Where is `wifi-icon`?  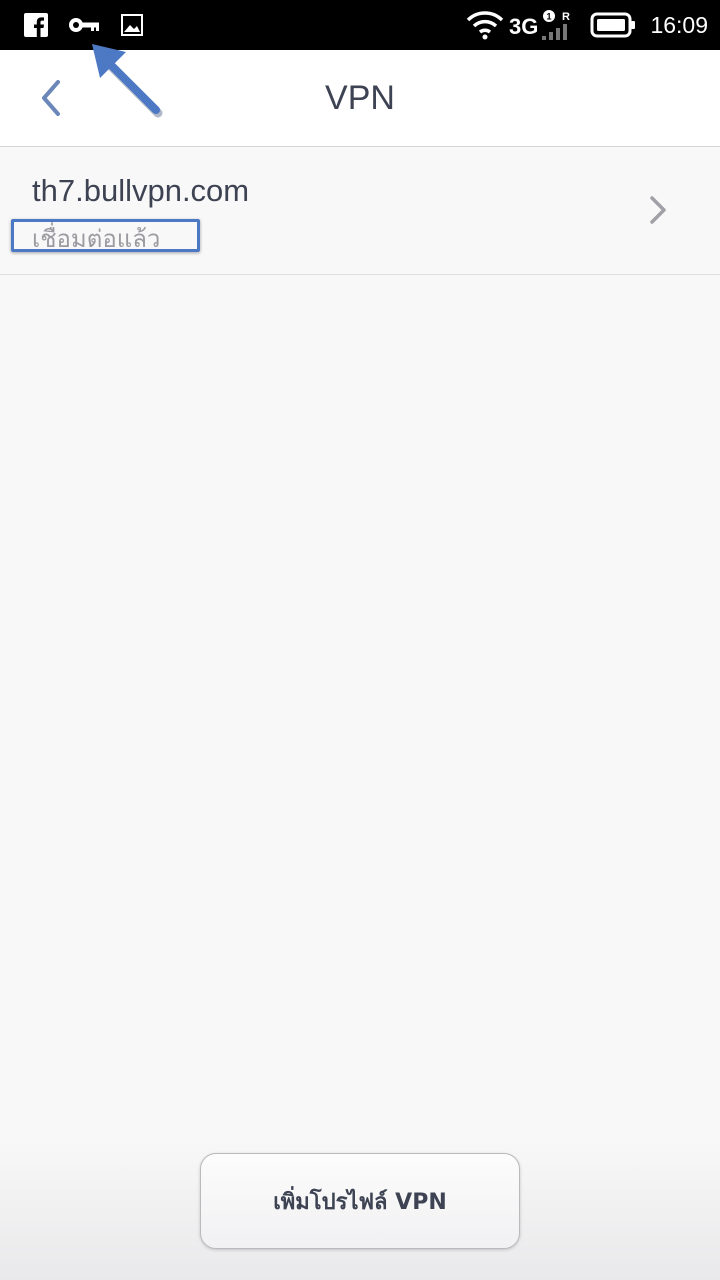
wifi-icon is located at coordinates (485, 25).